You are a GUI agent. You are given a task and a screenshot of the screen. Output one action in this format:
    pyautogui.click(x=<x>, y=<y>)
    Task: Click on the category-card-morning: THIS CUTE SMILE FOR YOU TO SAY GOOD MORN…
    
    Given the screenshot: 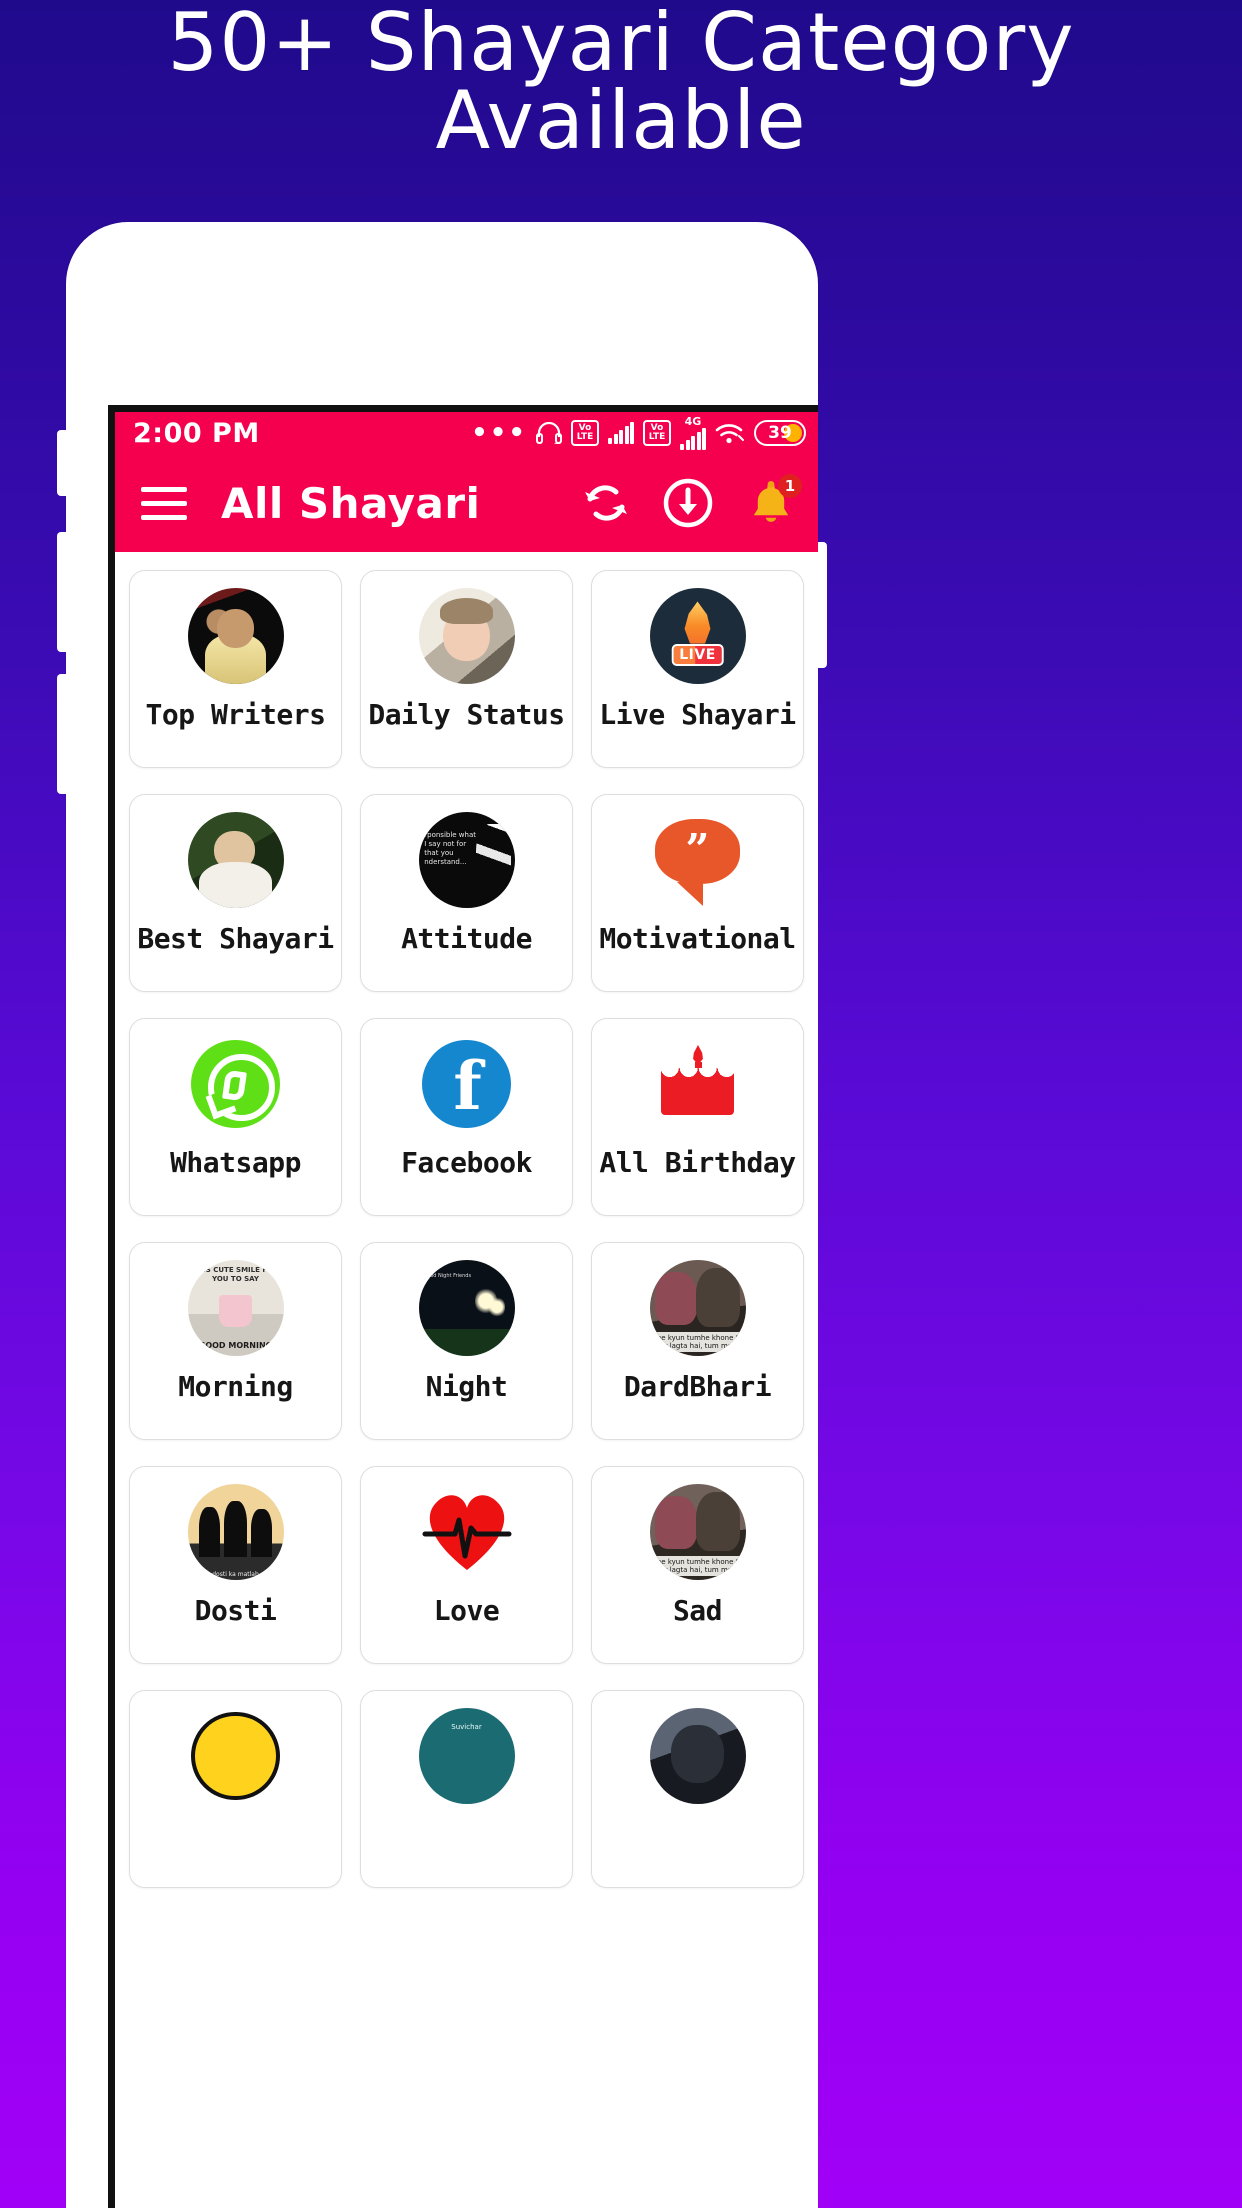 What is the action you would take?
    pyautogui.click(x=235, y=1341)
    